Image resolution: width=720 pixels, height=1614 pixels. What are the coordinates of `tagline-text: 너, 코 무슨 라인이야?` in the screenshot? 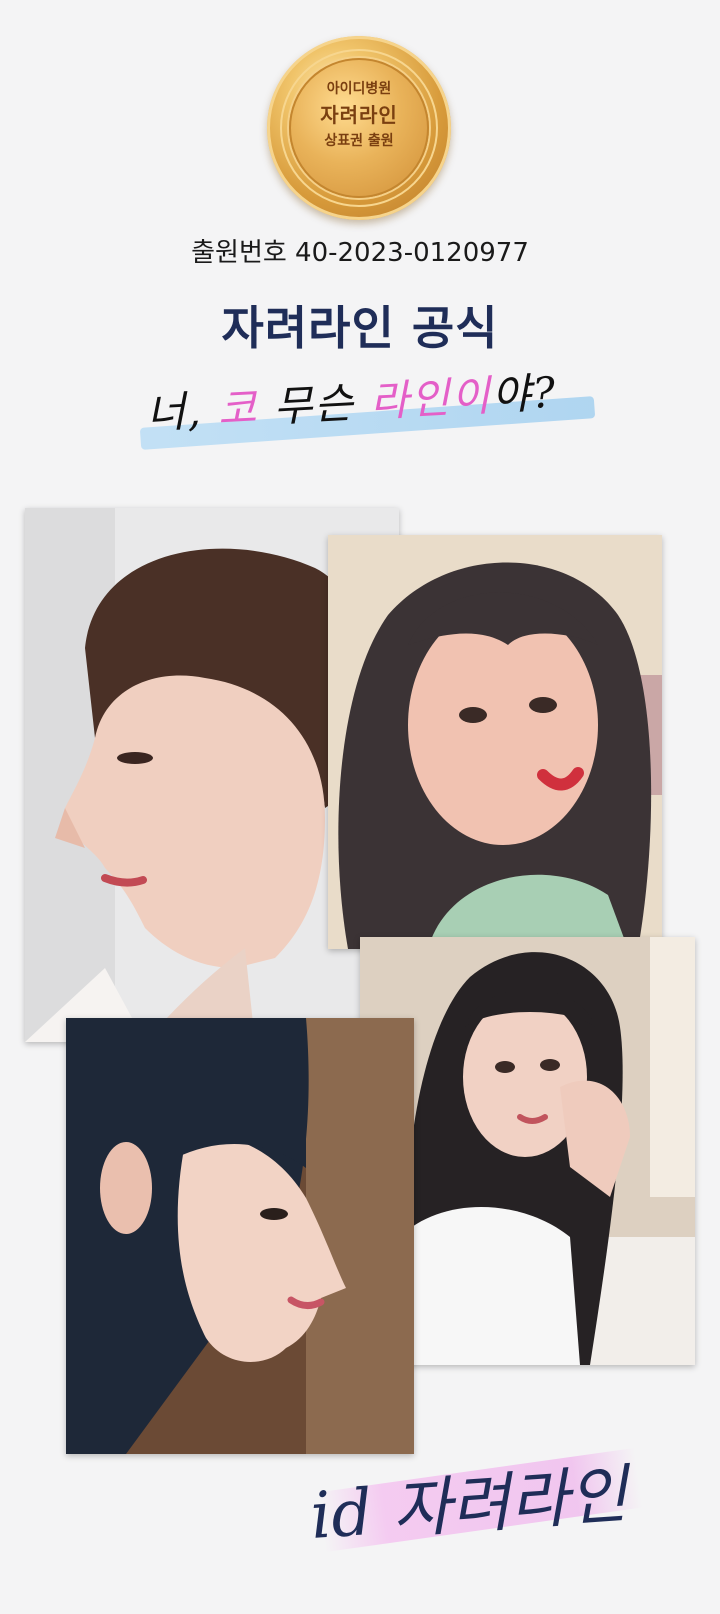 It's located at (376, 398).